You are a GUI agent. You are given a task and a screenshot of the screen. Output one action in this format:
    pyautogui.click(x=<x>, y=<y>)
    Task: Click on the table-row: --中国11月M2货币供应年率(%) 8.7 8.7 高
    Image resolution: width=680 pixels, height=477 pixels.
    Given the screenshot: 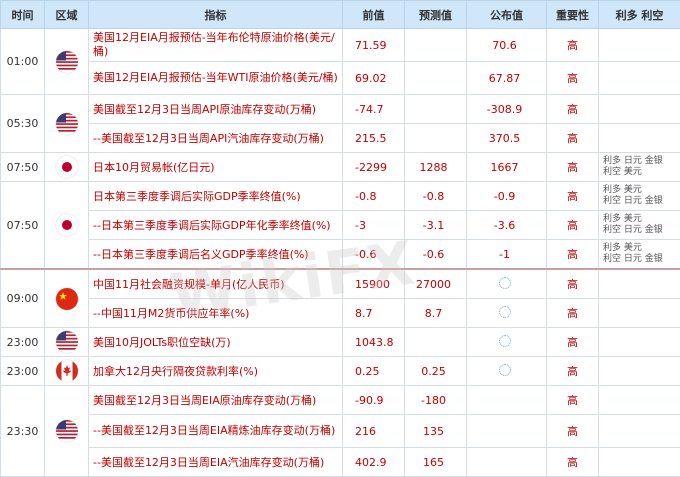 What is the action you would take?
    pyautogui.click(x=340, y=313)
    